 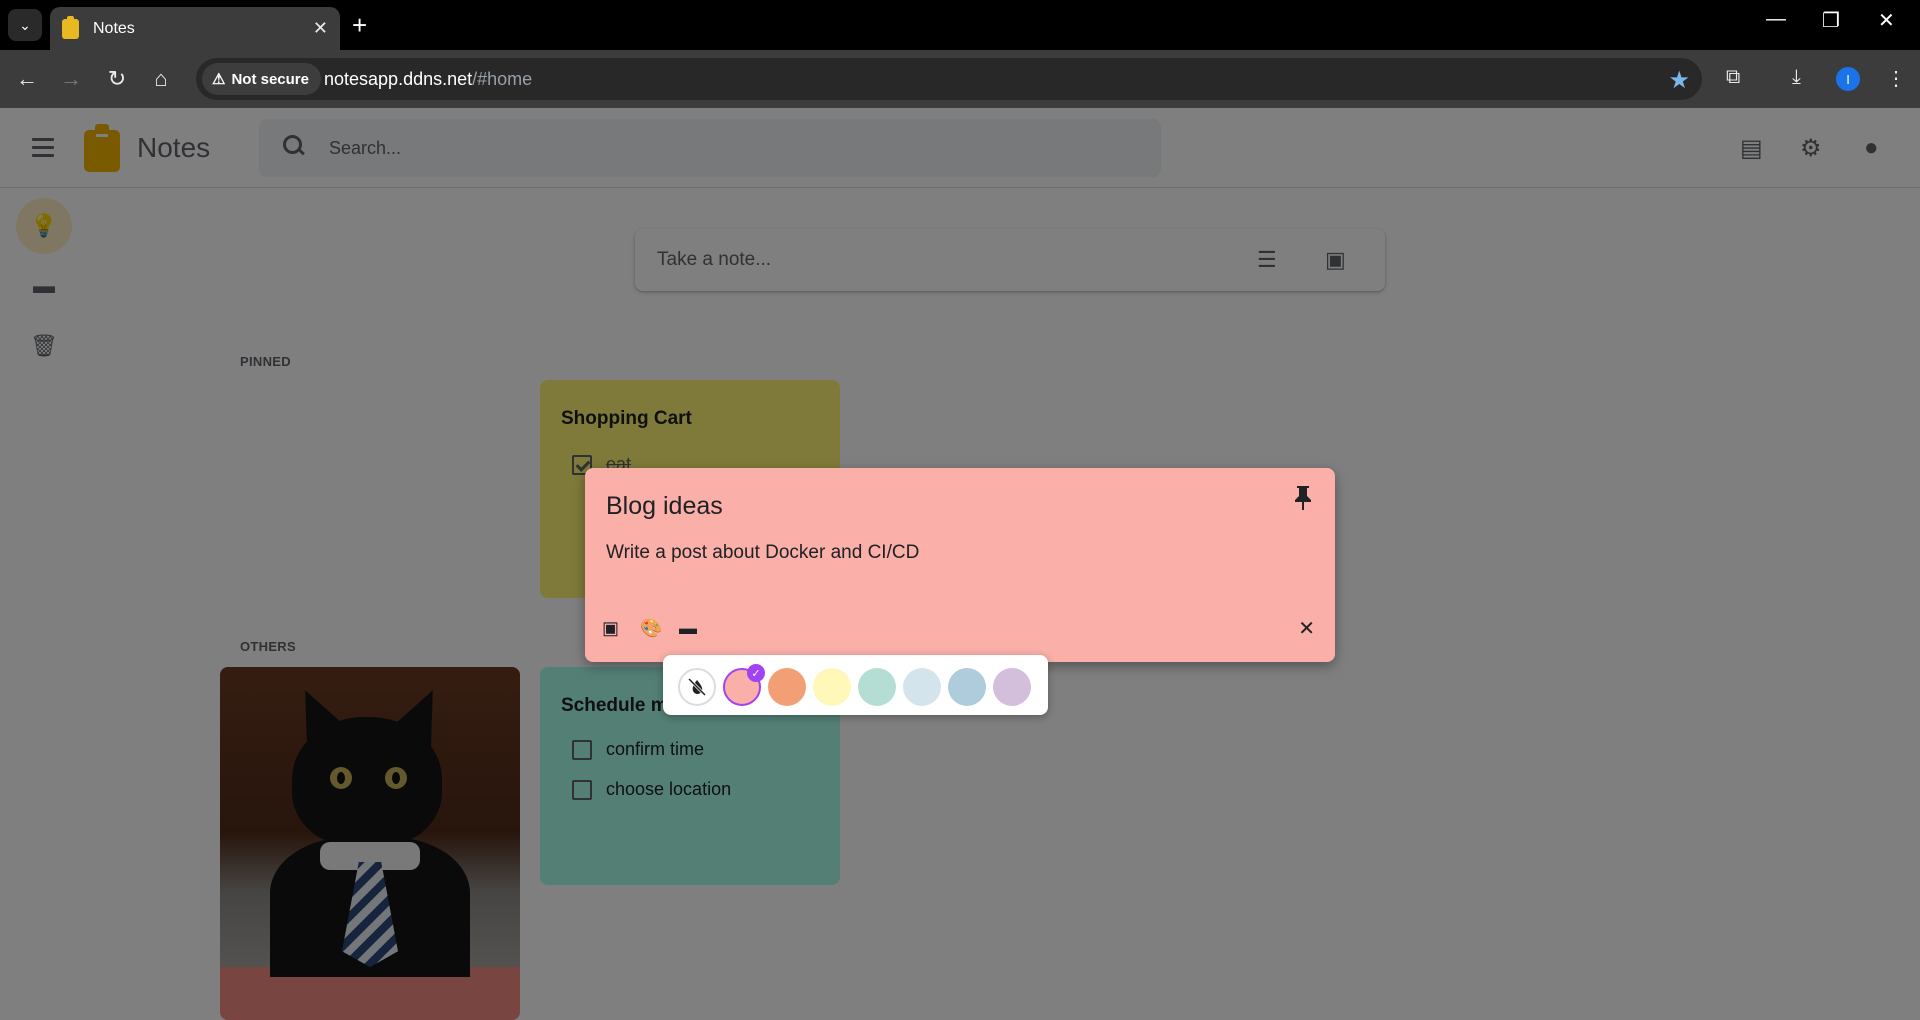 I want to click on minimize-icon: —, so click(x=1776, y=19).